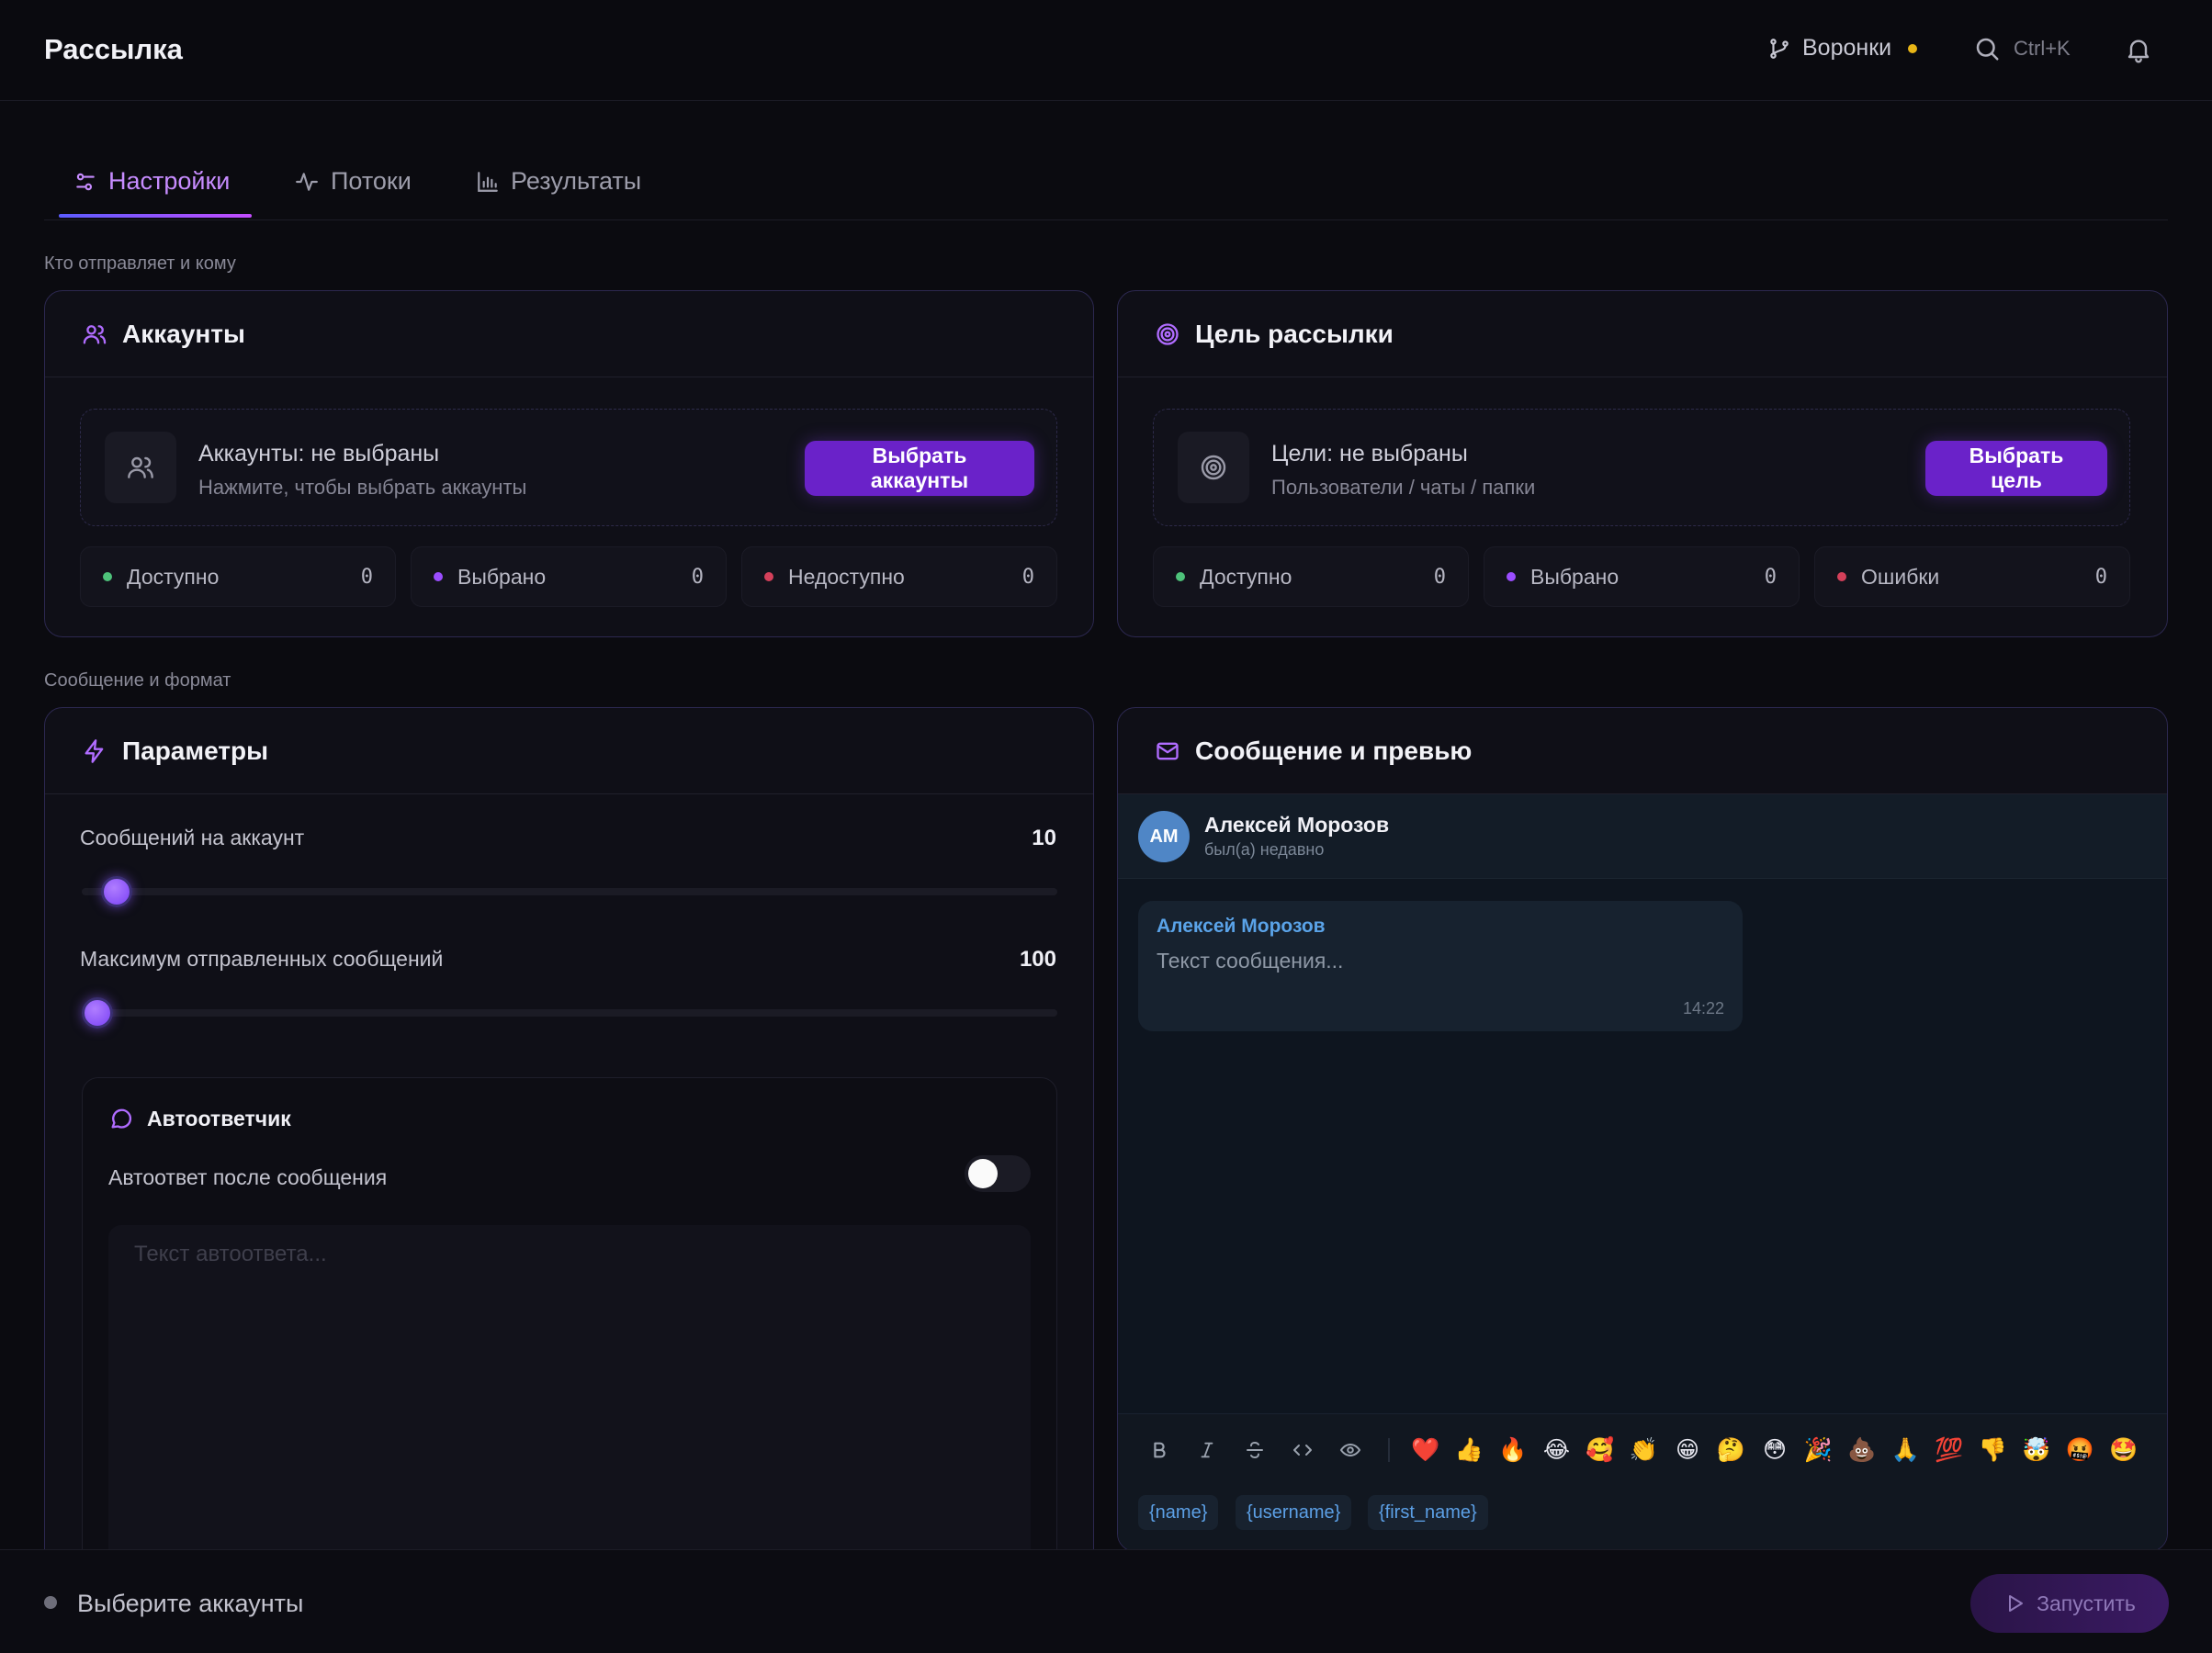 The image size is (2212, 1653). What do you see at coordinates (1294, 1512) in the screenshot?
I see `variable-chip-username: {username}` at bounding box center [1294, 1512].